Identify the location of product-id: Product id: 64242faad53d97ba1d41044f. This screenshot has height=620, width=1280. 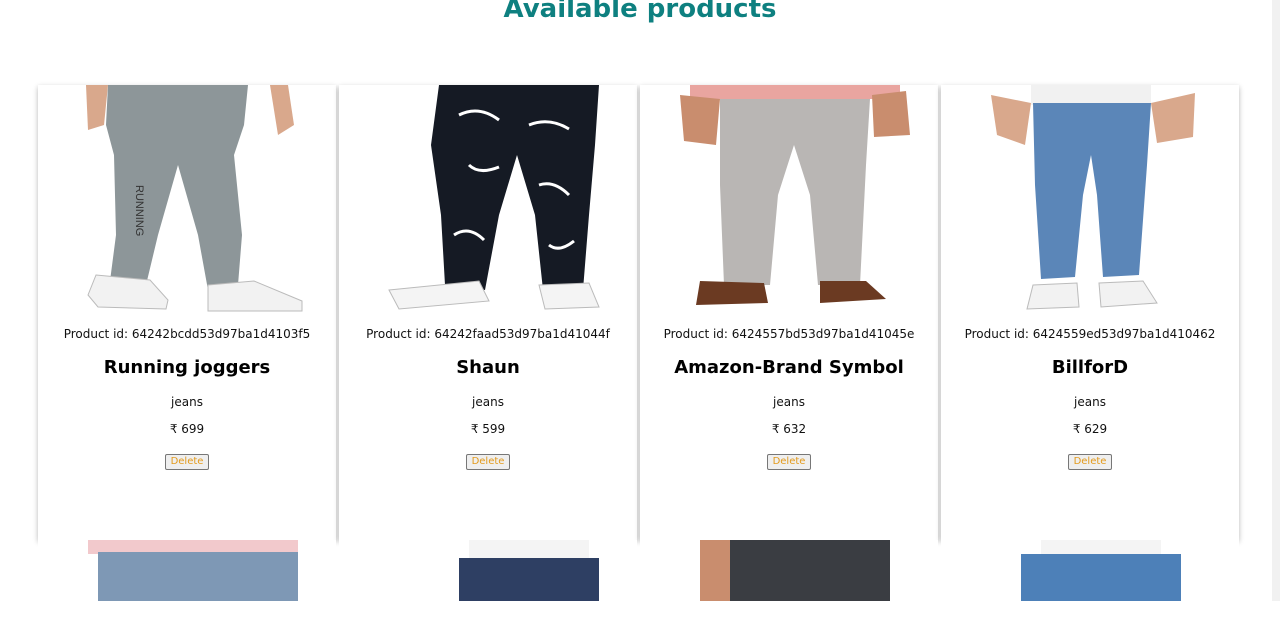
(488, 334).